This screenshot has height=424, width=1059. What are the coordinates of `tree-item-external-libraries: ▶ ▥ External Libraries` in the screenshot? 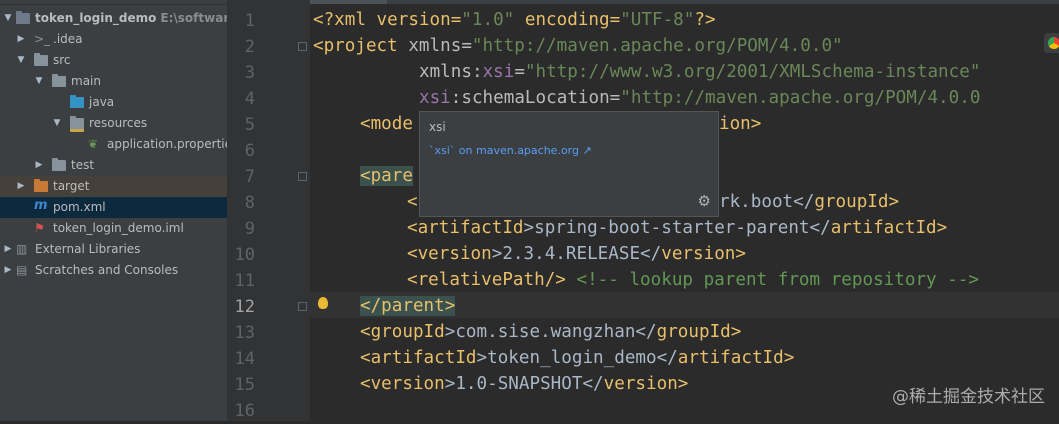 It's located at (113, 249).